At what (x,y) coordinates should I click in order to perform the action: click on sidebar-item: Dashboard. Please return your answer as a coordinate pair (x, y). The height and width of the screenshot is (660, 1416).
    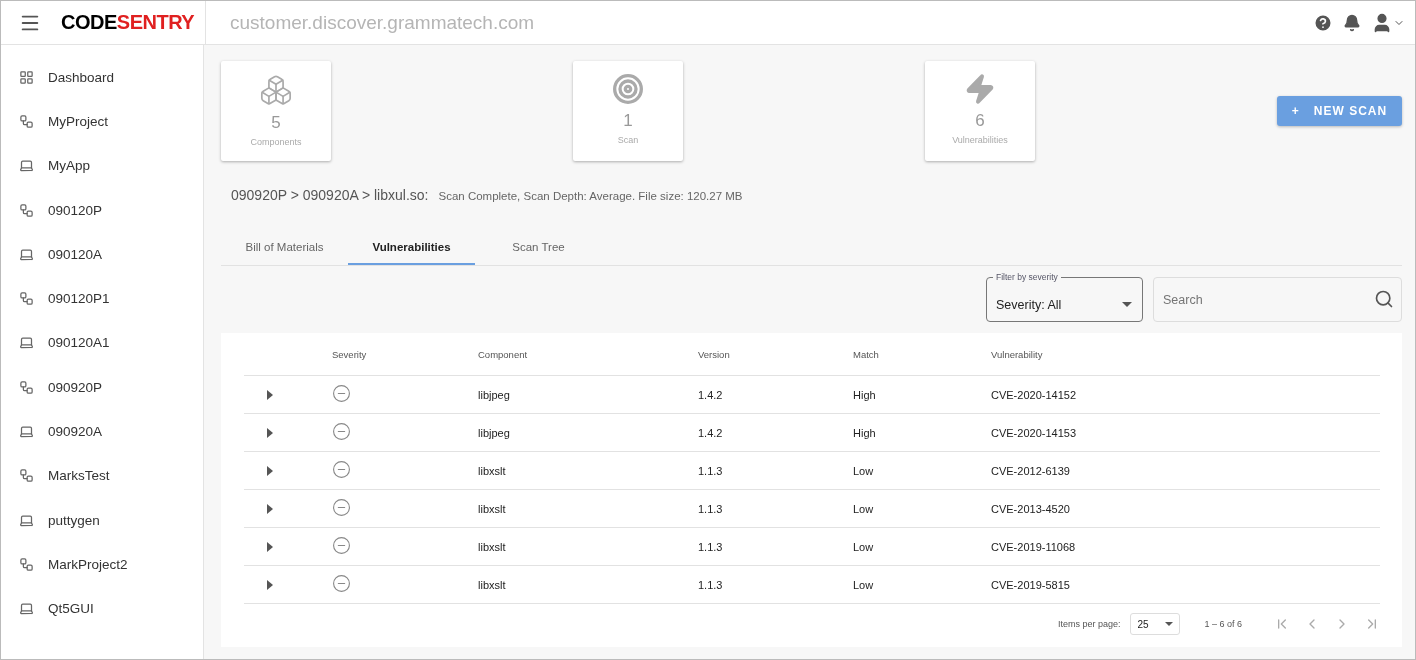
    Looking at the image, I should click on (102, 77).